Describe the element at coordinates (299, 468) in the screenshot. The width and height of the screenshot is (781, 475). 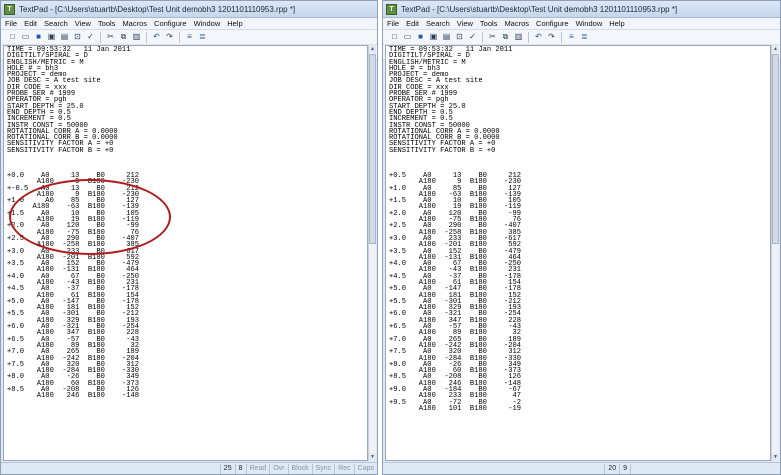
I see `status-block: Block` at that location.